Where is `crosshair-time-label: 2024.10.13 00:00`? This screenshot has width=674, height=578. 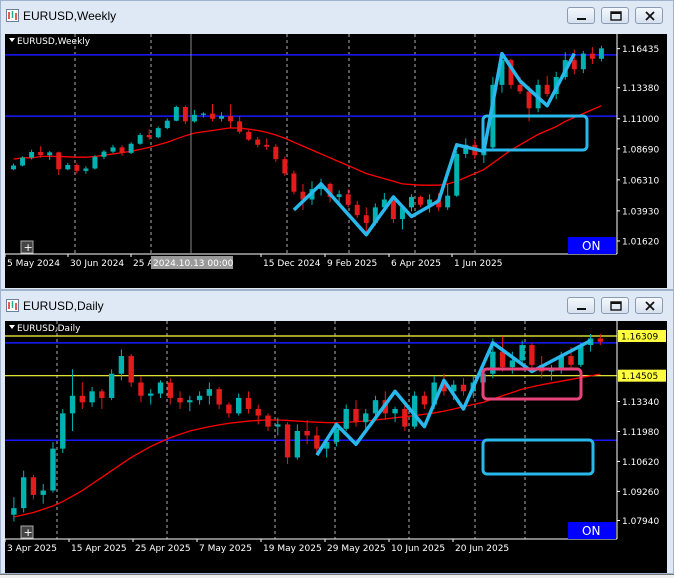
crosshair-time-label: 2024.10.13 00:00 is located at coordinates (193, 264).